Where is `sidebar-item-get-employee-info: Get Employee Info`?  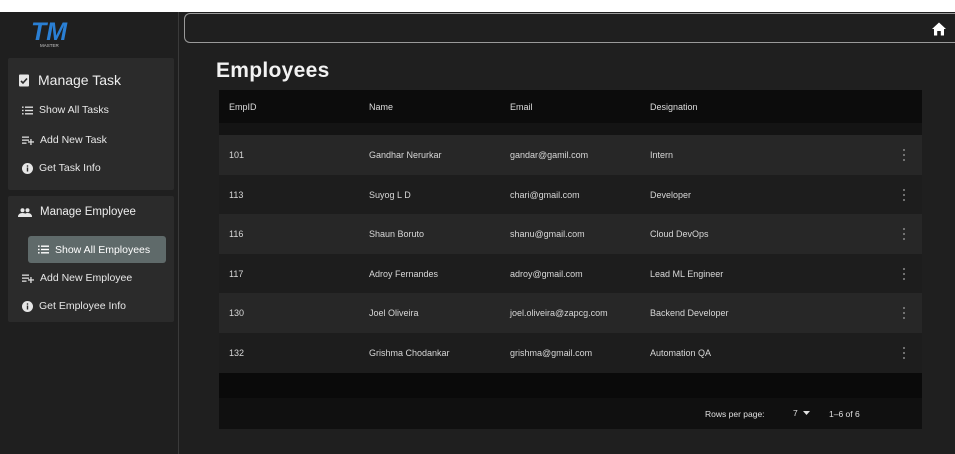 sidebar-item-get-employee-info: Get Employee Info is located at coordinates (74, 306).